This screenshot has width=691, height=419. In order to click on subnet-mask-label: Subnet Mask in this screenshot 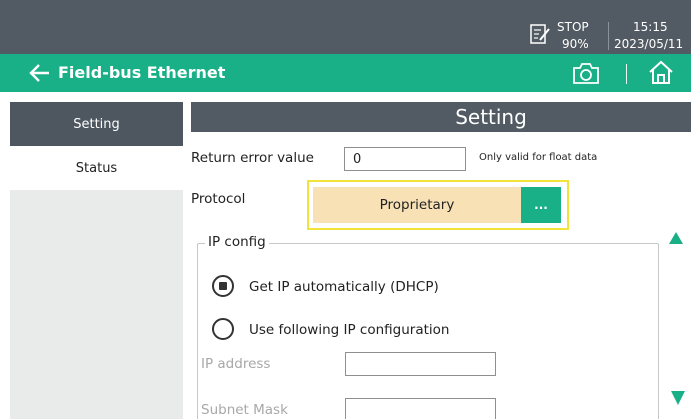, I will do `click(244, 410)`.